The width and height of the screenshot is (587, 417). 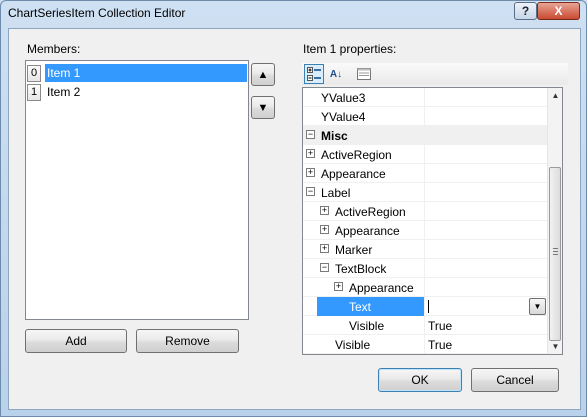 I want to click on cancel-button: Cancel, so click(x=515, y=380).